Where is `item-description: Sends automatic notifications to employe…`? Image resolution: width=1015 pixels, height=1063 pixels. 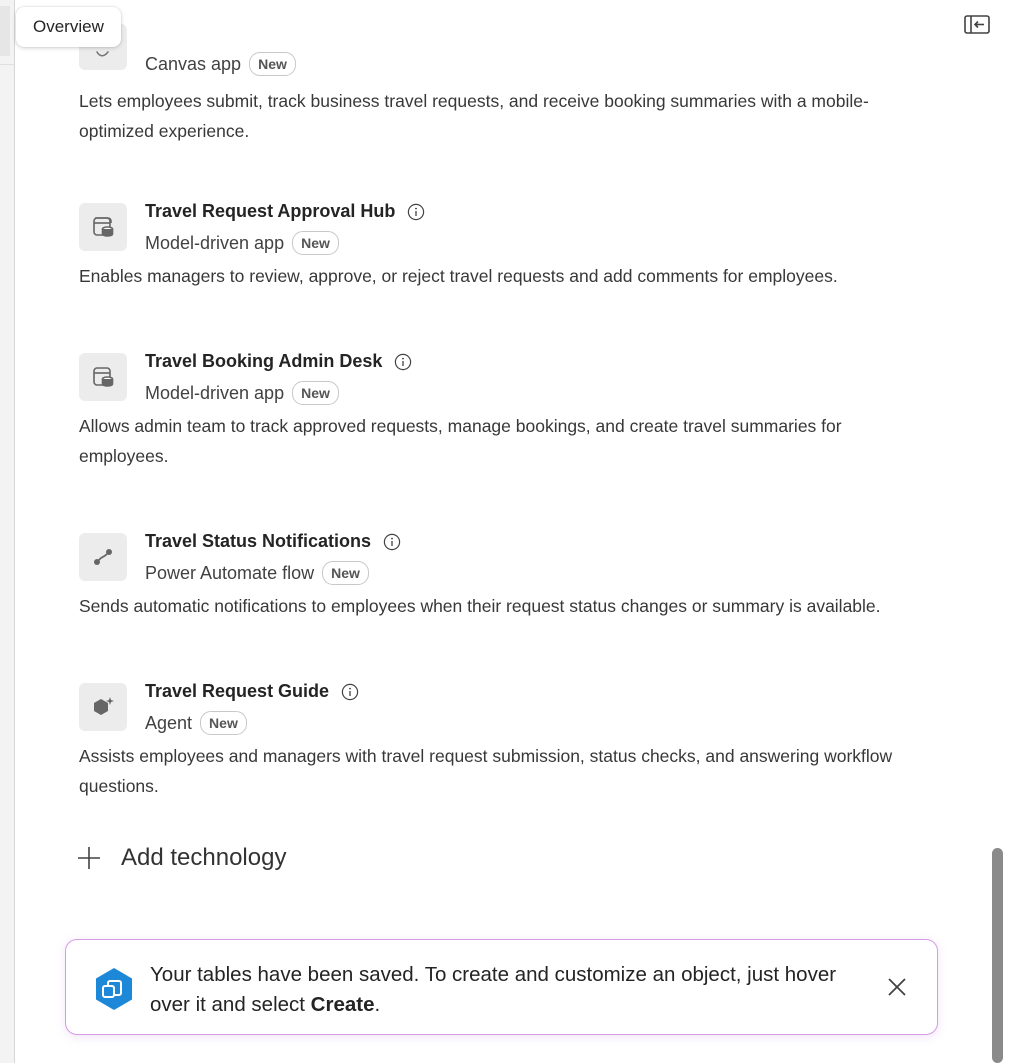
item-description: Sends automatic notifications to employe… is located at coordinates (480, 606).